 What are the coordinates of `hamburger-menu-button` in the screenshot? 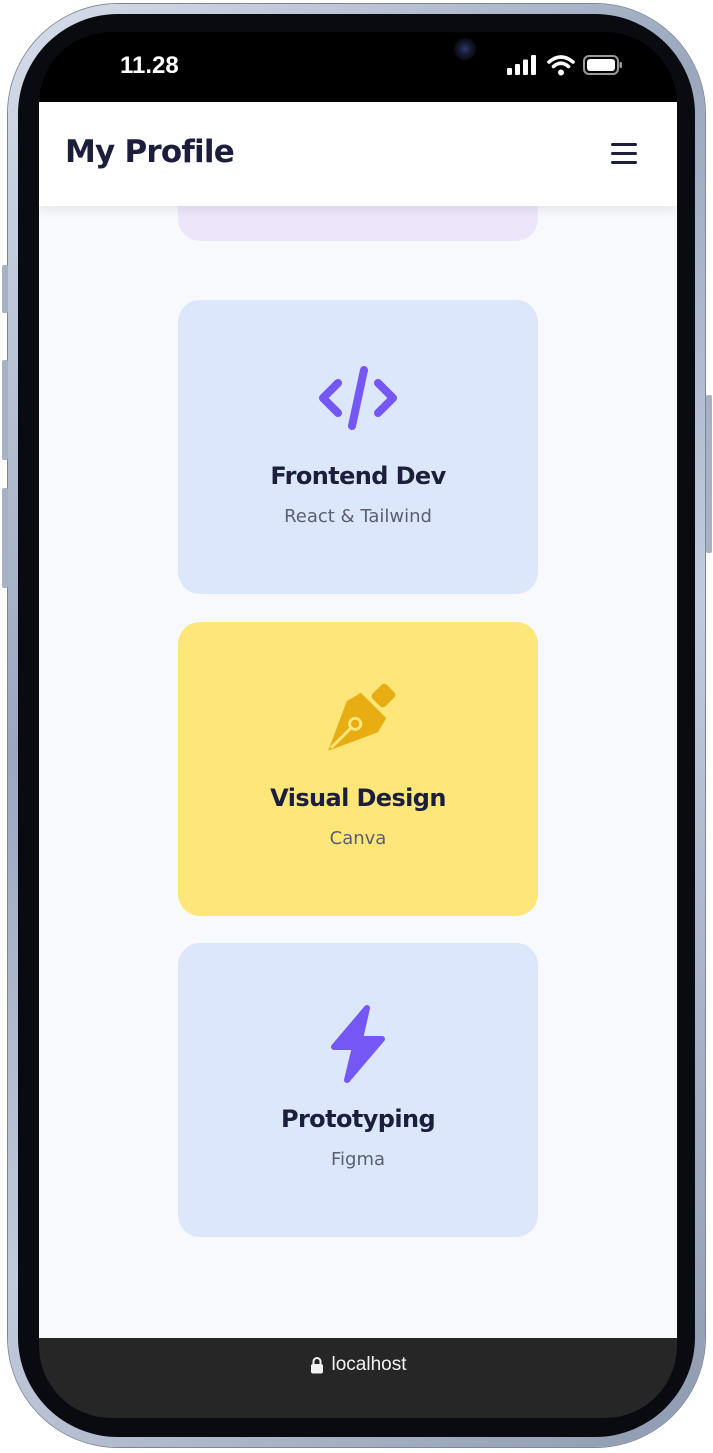 It's located at (624, 154).